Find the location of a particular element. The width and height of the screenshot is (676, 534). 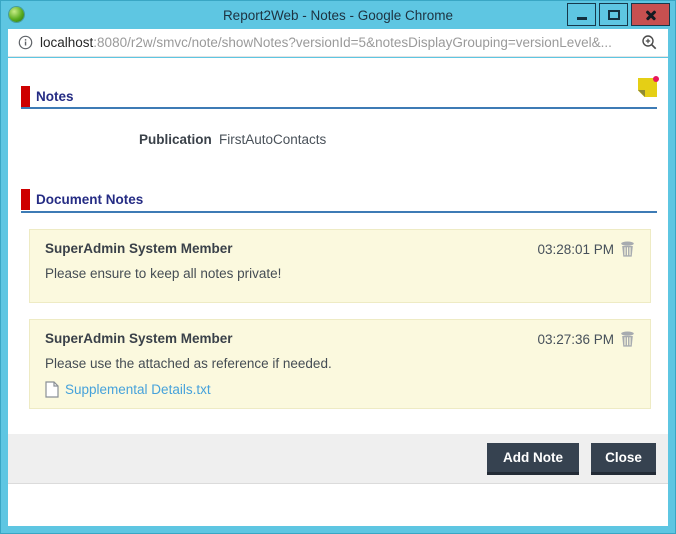

note-meta: 03:27:36 PM is located at coordinates (586, 339).